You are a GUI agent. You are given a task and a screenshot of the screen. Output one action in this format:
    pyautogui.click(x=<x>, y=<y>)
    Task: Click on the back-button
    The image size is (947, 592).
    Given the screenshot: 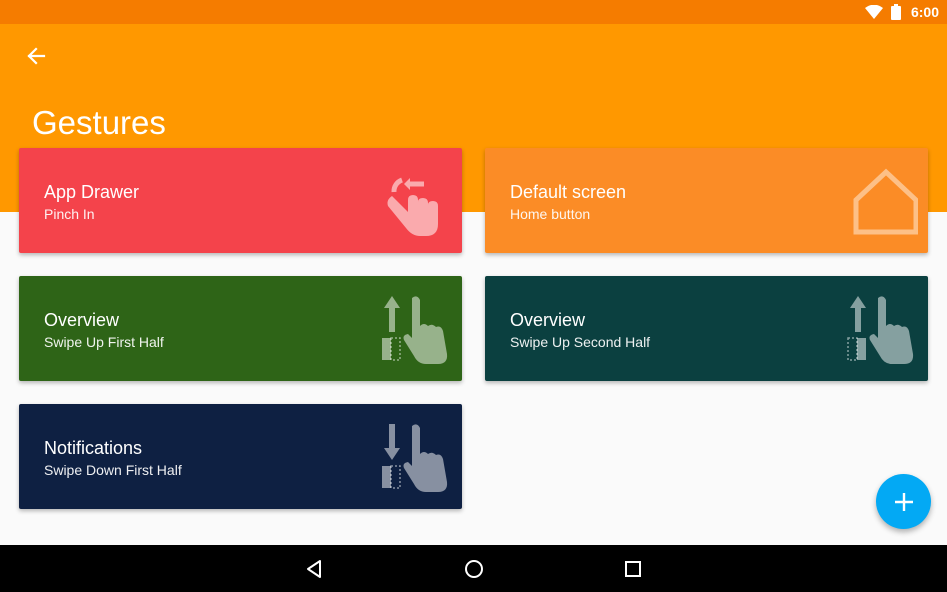 What is the action you would take?
    pyautogui.click(x=36, y=56)
    